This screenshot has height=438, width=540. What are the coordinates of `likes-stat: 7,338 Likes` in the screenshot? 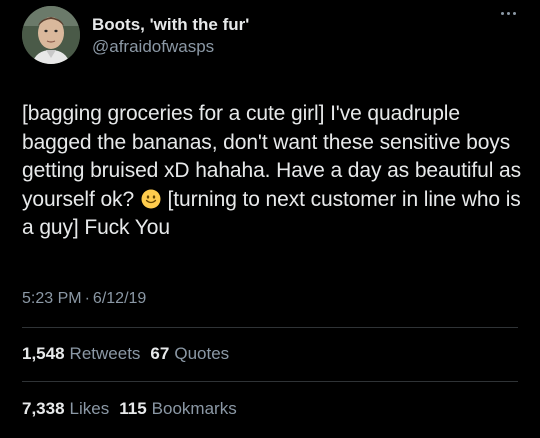 It's located at (65, 409).